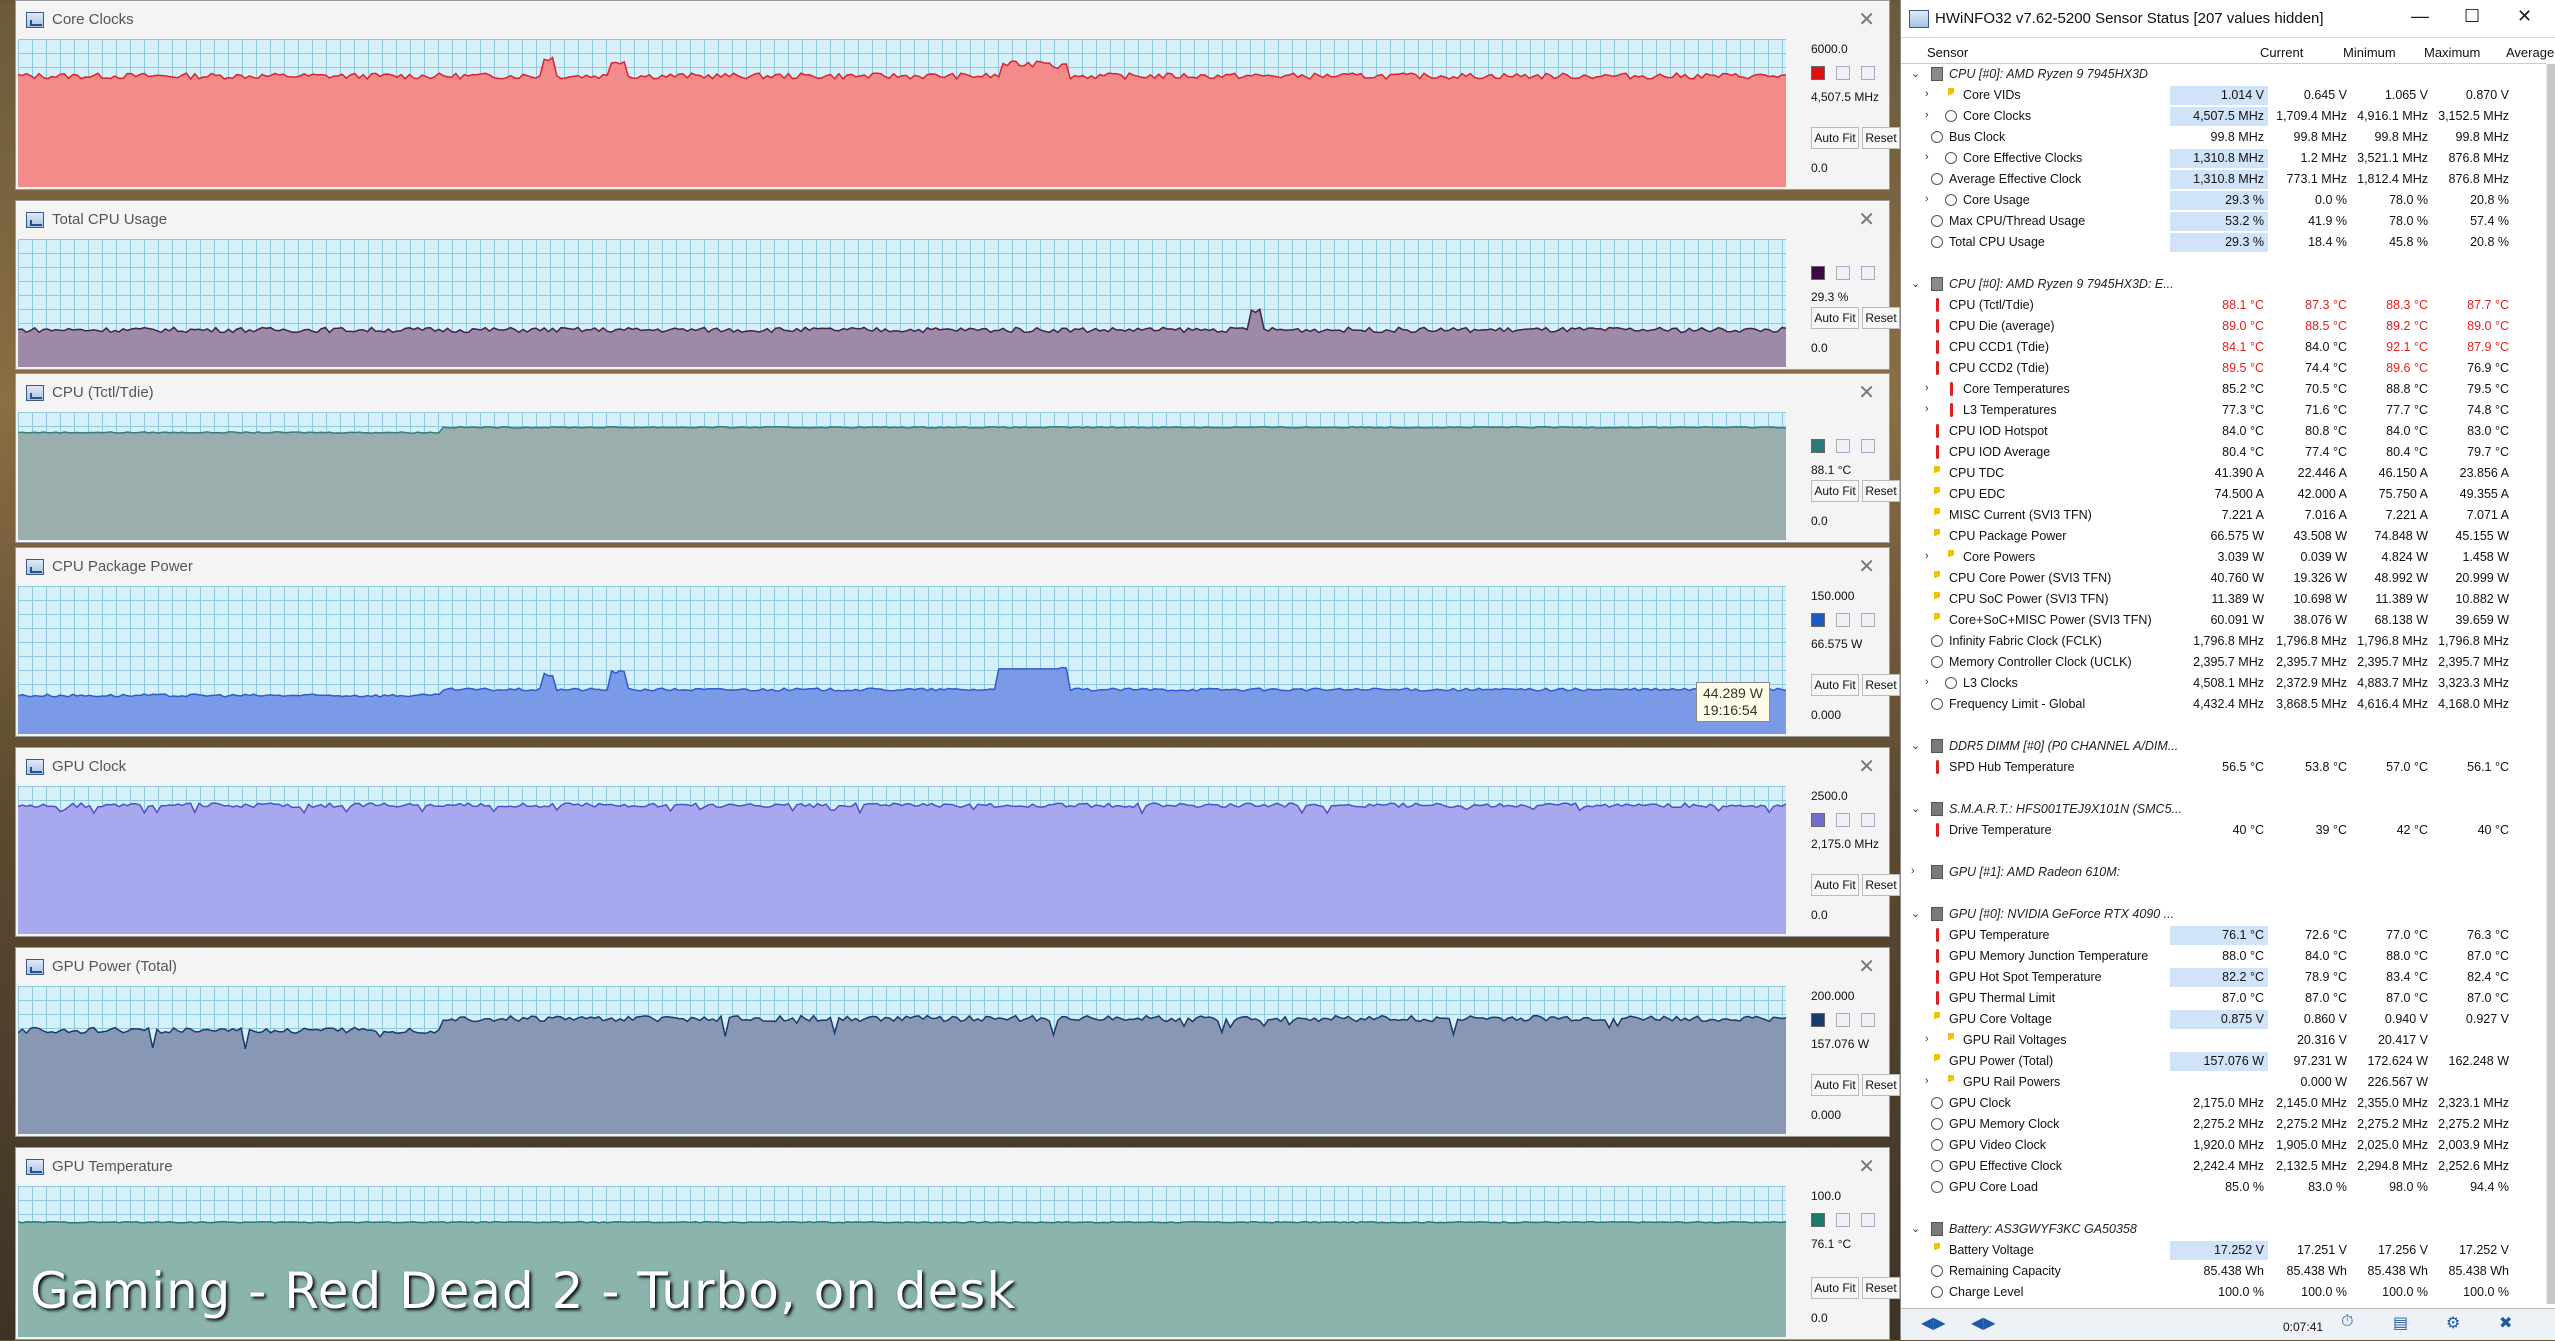 This screenshot has width=2555, height=1341. What do you see at coordinates (2400, 1326) in the screenshot?
I see `report-icon: ▤` at bounding box center [2400, 1326].